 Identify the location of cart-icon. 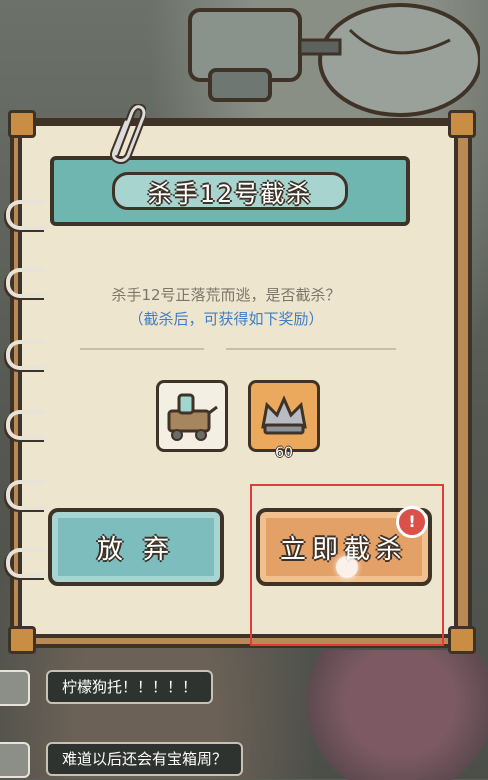
(192, 417).